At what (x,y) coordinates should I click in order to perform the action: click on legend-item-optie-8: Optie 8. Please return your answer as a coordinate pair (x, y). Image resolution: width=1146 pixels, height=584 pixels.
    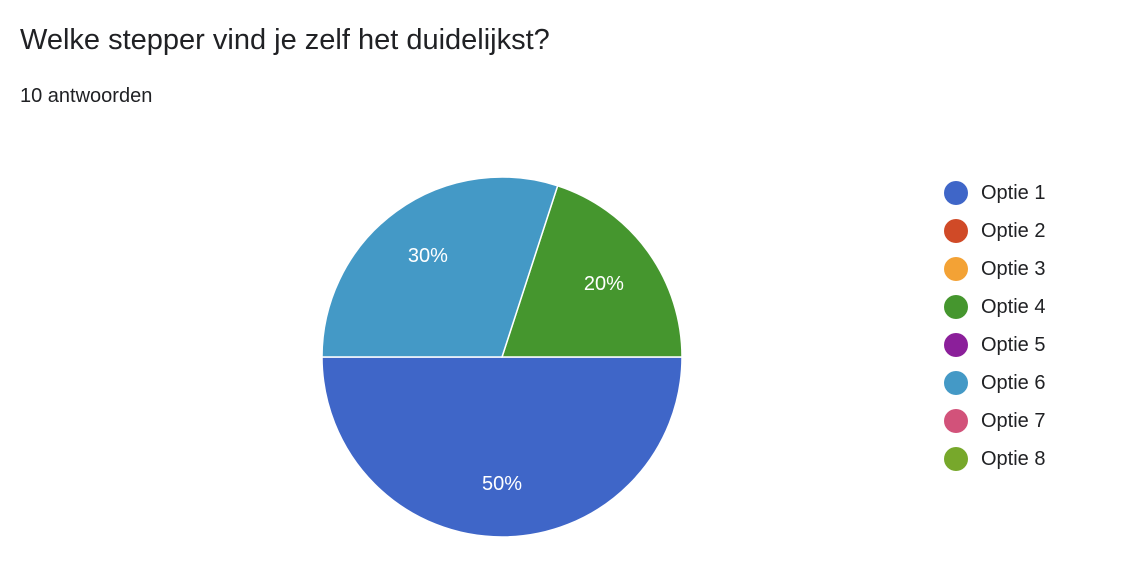
    Looking at the image, I should click on (994, 459).